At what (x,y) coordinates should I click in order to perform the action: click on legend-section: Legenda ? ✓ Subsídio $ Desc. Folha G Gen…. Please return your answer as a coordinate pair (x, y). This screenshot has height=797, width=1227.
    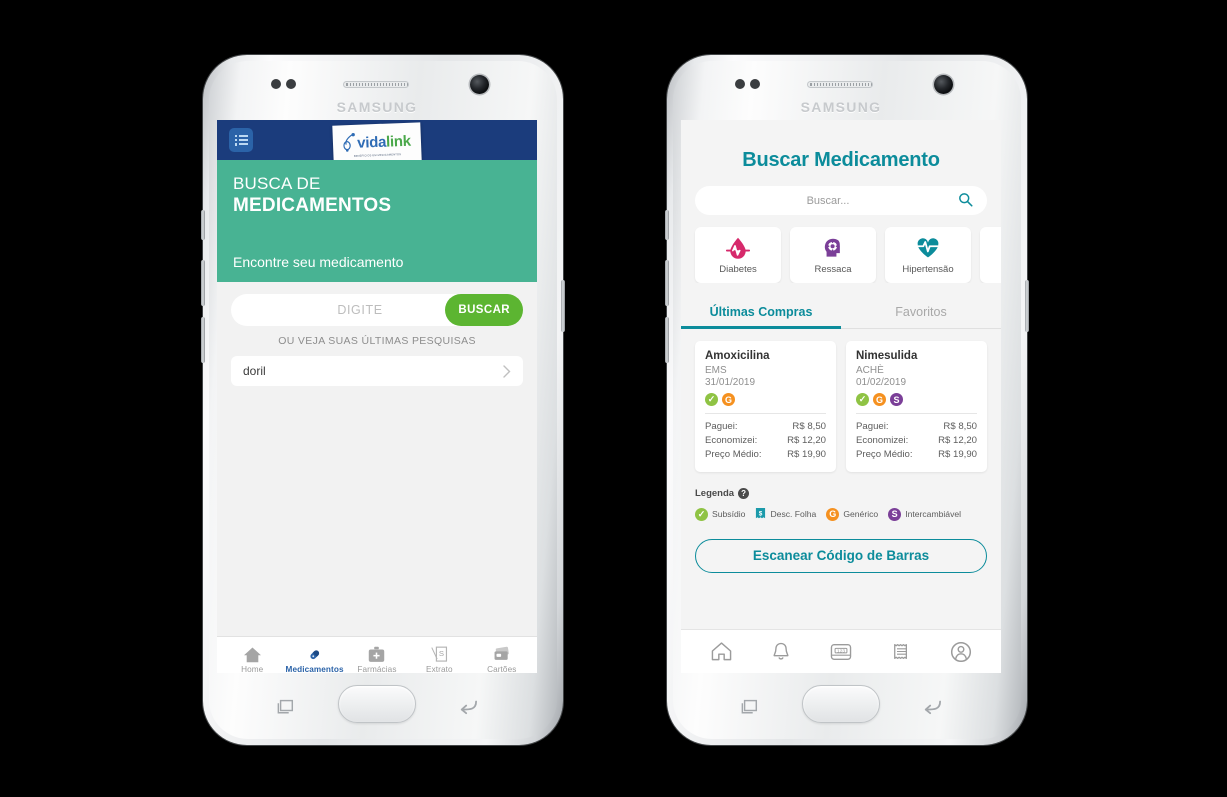
    Looking at the image, I should click on (841, 497).